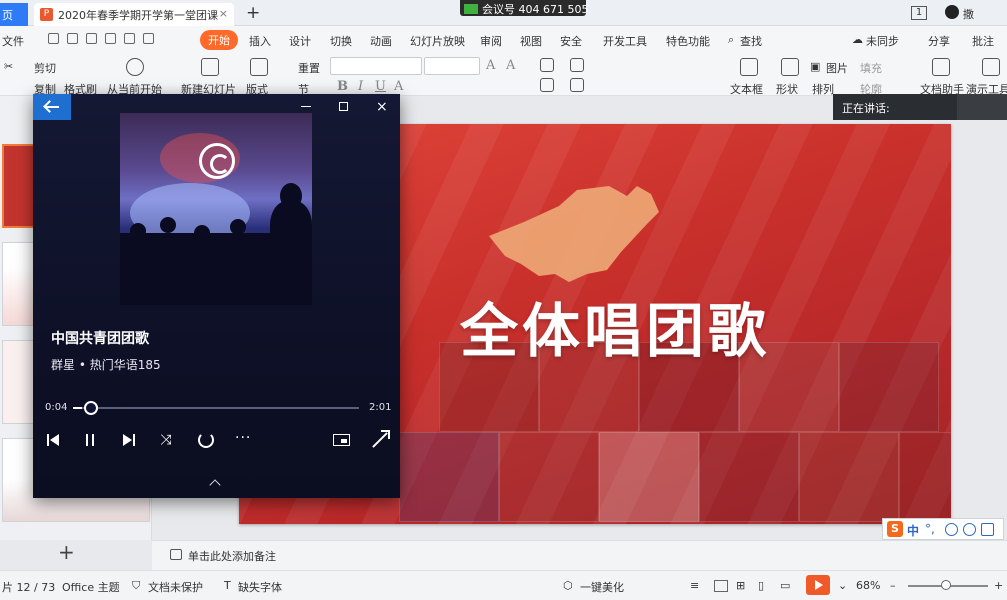 The image size is (1007, 600). Describe the element at coordinates (175, 587) in the screenshot. I see `doc-protection-status: 文档未保护` at that location.